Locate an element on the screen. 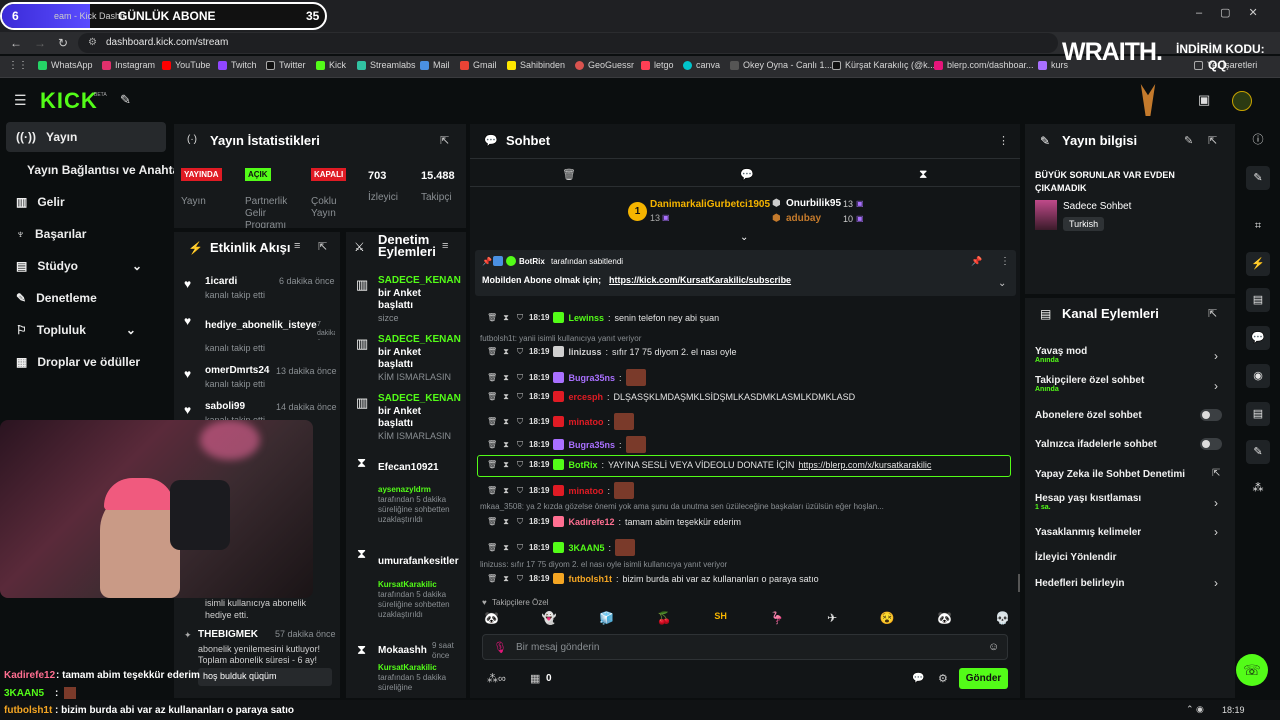 This screenshot has height=720, width=1280. message-user: Lewinss is located at coordinates (586, 318).